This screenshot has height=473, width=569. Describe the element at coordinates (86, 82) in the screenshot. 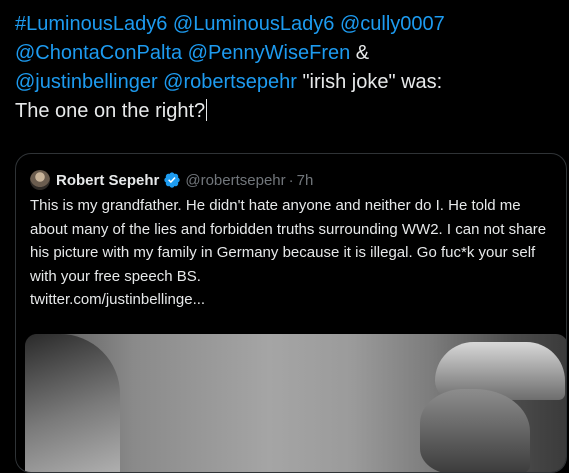

I see `mention-justinbellinger: @justinbellinger` at that location.